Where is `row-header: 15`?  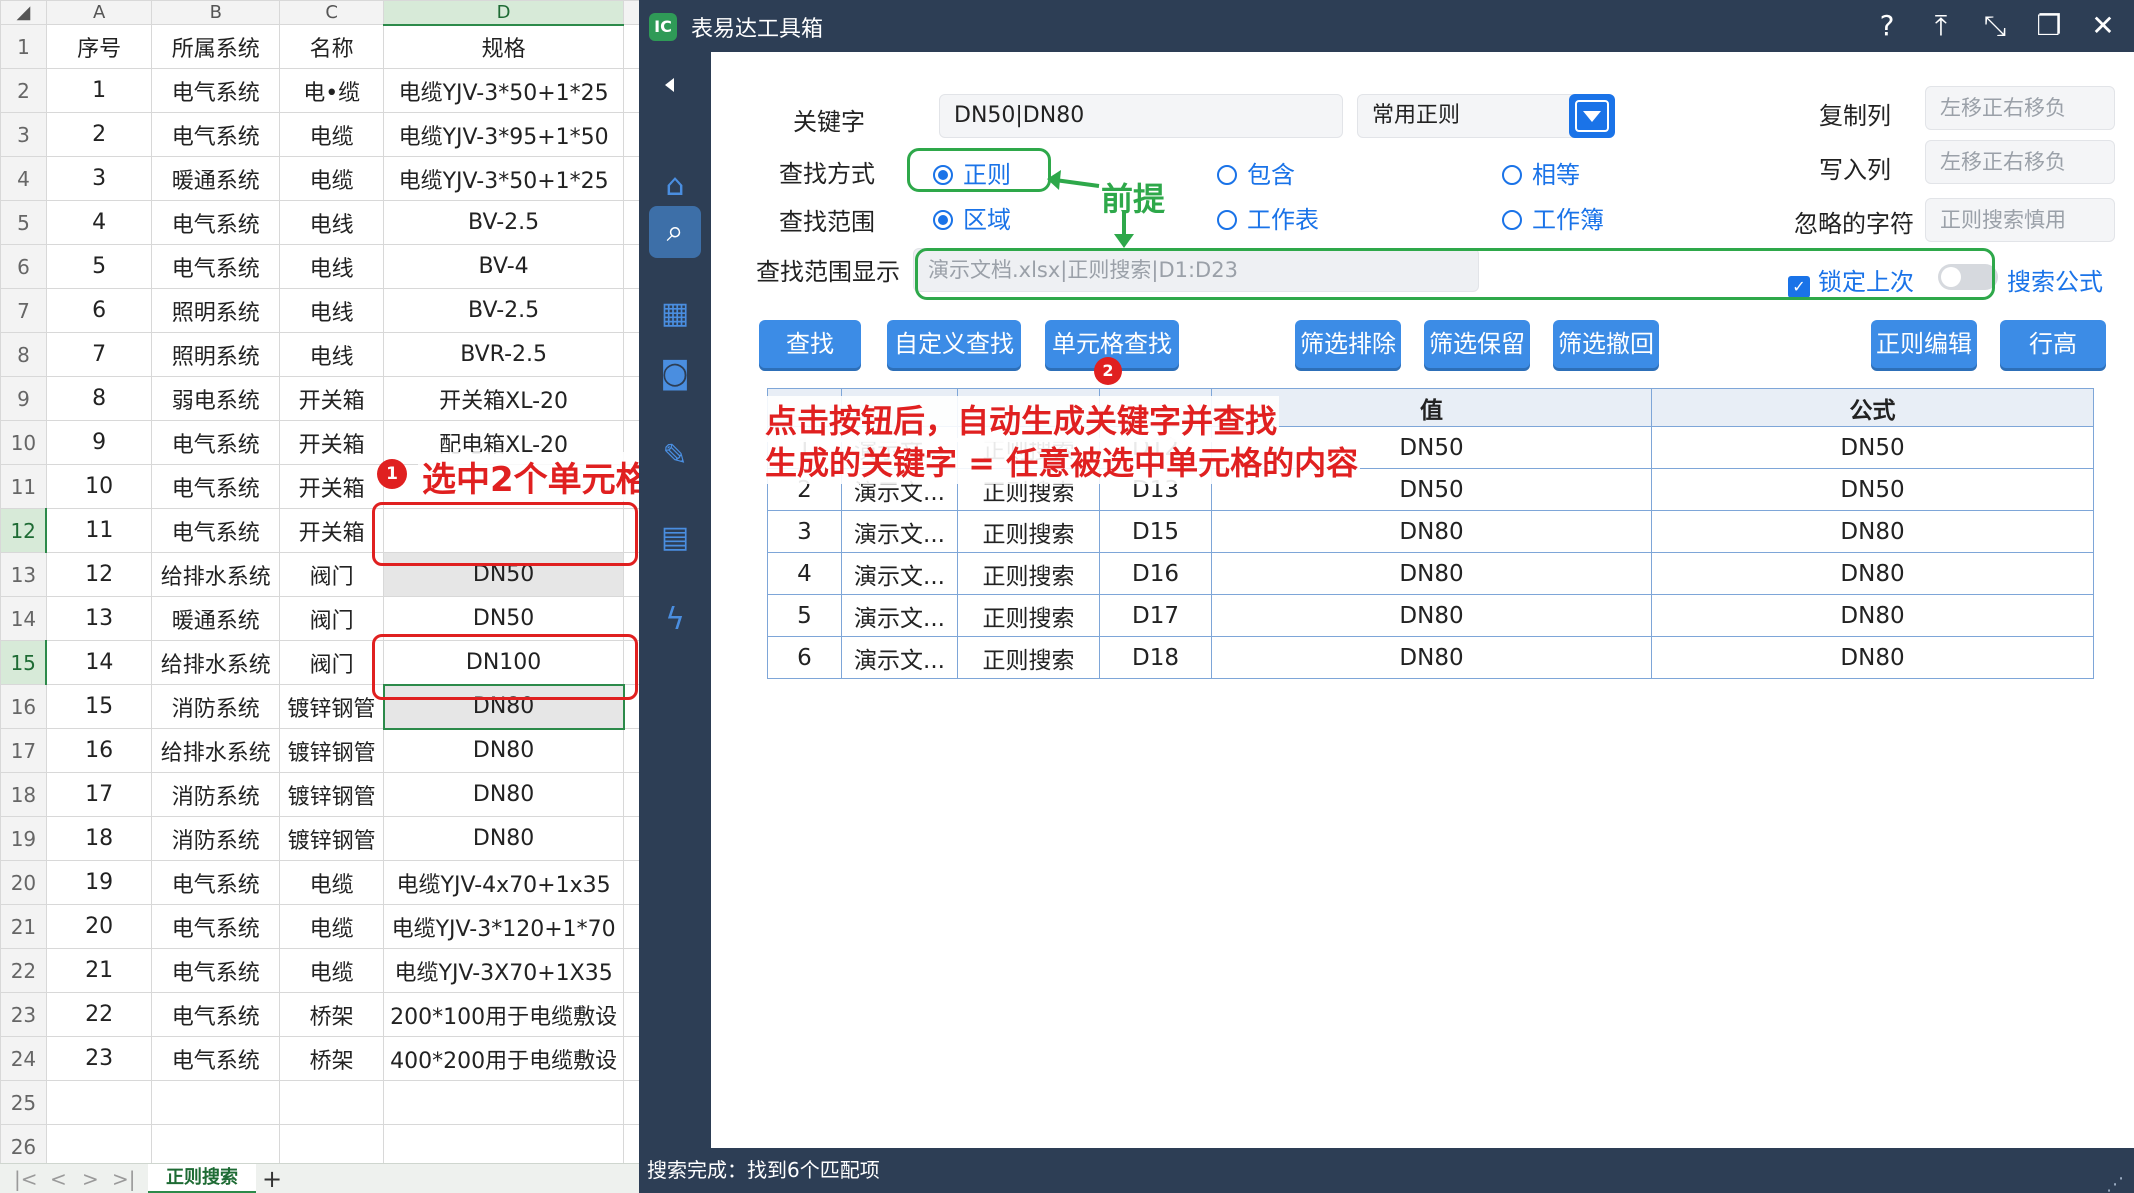 row-header: 15 is located at coordinates (24, 662).